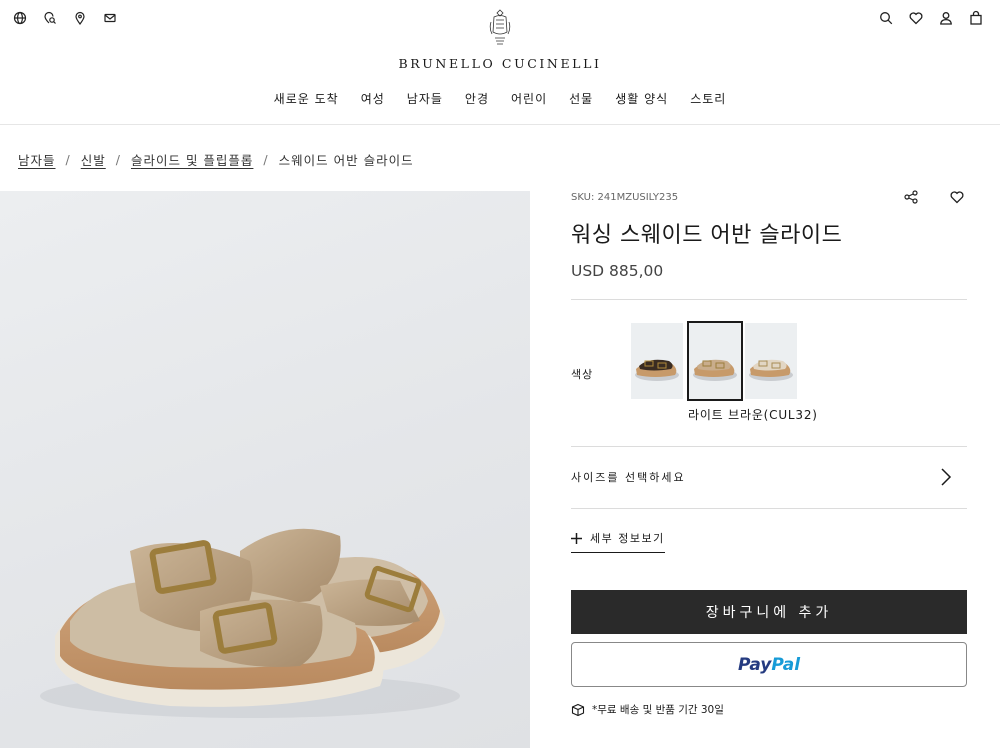 The width and height of the screenshot is (1000, 748). Describe the element at coordinates (306, 98) in the screenshot. I see `nav-item-new-arrivals: 새로운 도착` at that location.